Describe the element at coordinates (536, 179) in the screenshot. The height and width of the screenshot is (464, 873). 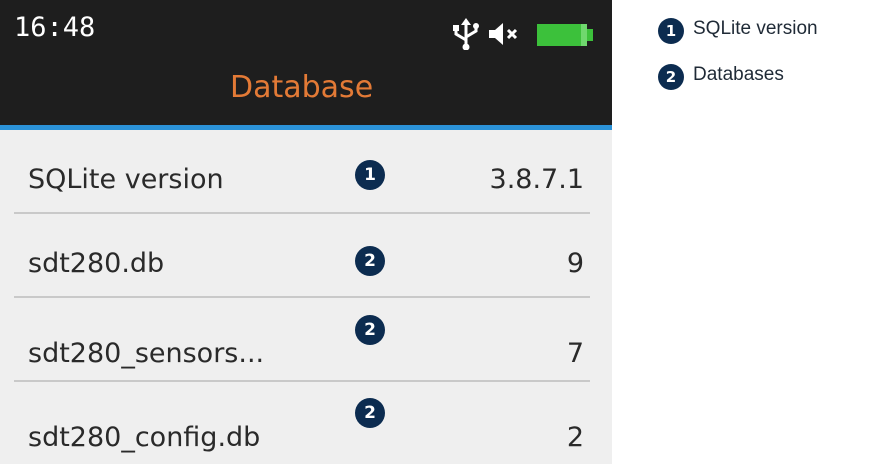
I see `row-value: 3.8.7.1` at that location.